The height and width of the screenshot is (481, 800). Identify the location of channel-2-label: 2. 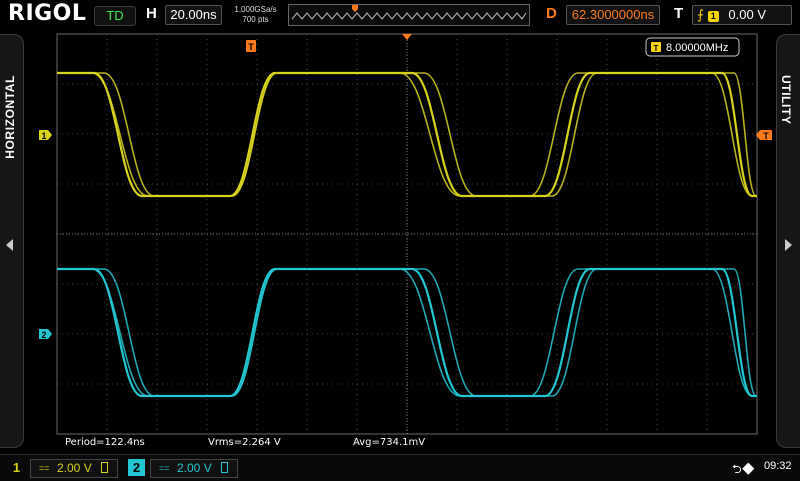
(136, 467).